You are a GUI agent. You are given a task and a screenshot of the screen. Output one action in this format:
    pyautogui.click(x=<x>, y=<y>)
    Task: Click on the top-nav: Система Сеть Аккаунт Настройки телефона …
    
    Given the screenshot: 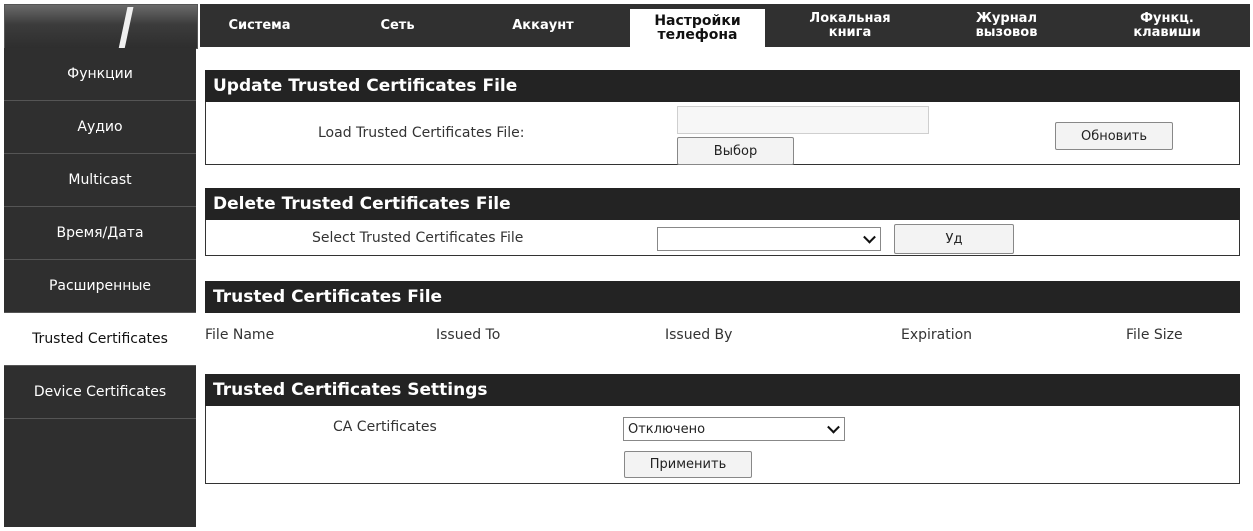 What is the action you would take?
    pyautogui.click(x=725, y=25)
    